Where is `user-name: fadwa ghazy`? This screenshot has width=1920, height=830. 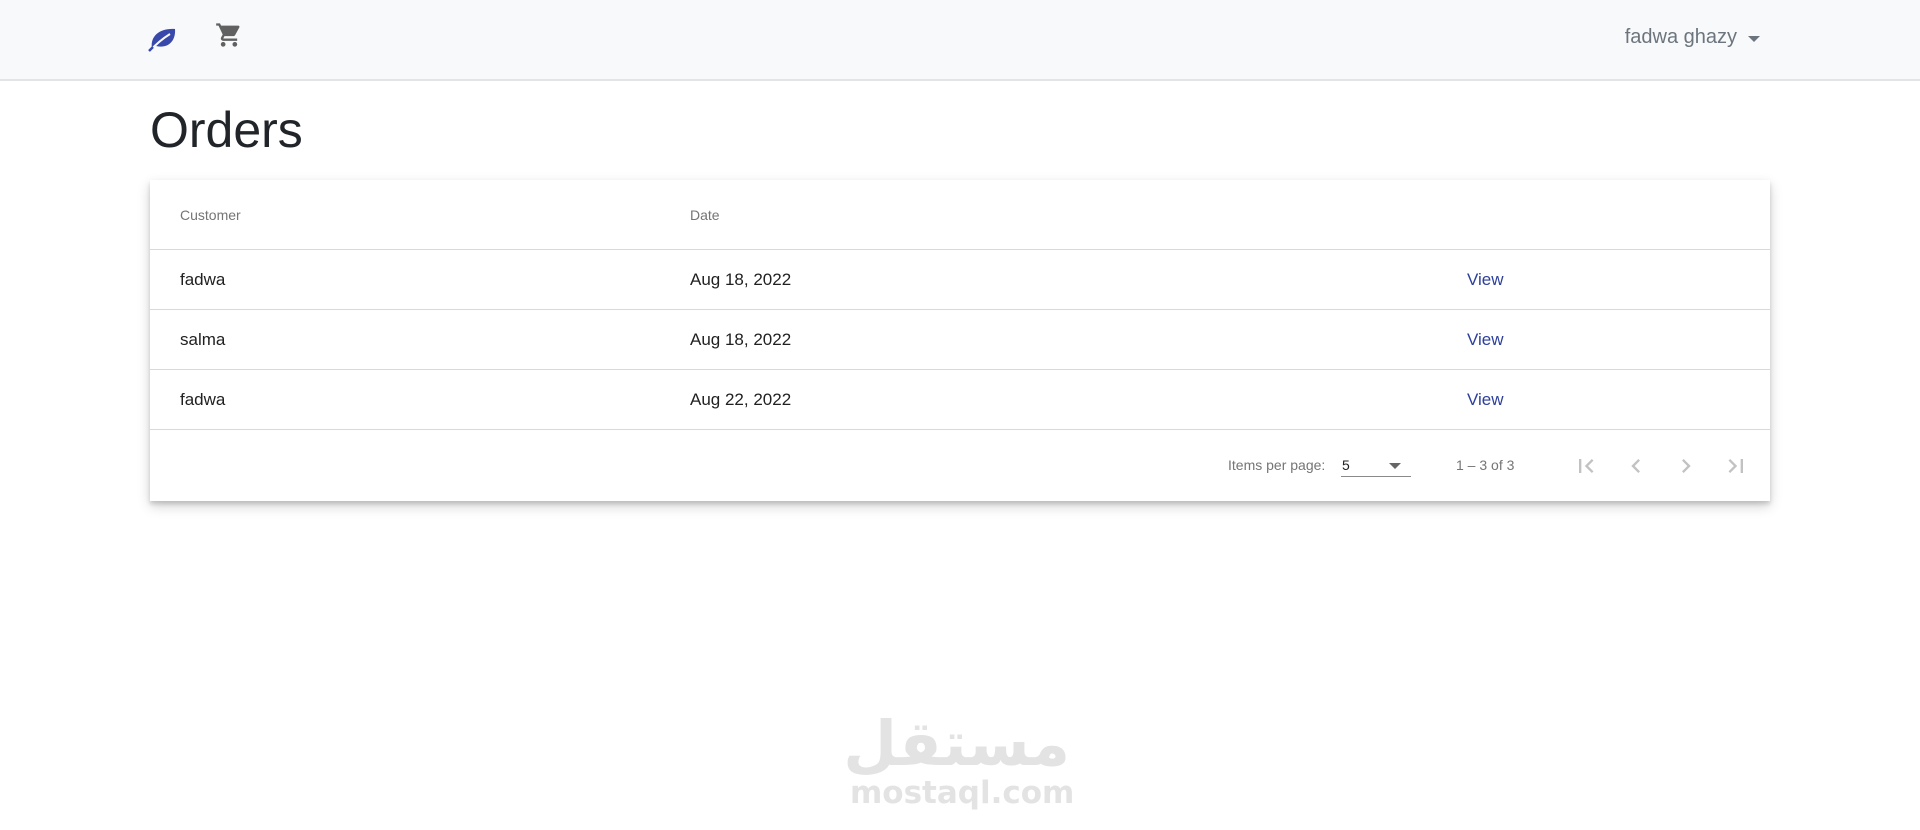 user-name: fadwa ghazy is located at coordinates (1680, 37).